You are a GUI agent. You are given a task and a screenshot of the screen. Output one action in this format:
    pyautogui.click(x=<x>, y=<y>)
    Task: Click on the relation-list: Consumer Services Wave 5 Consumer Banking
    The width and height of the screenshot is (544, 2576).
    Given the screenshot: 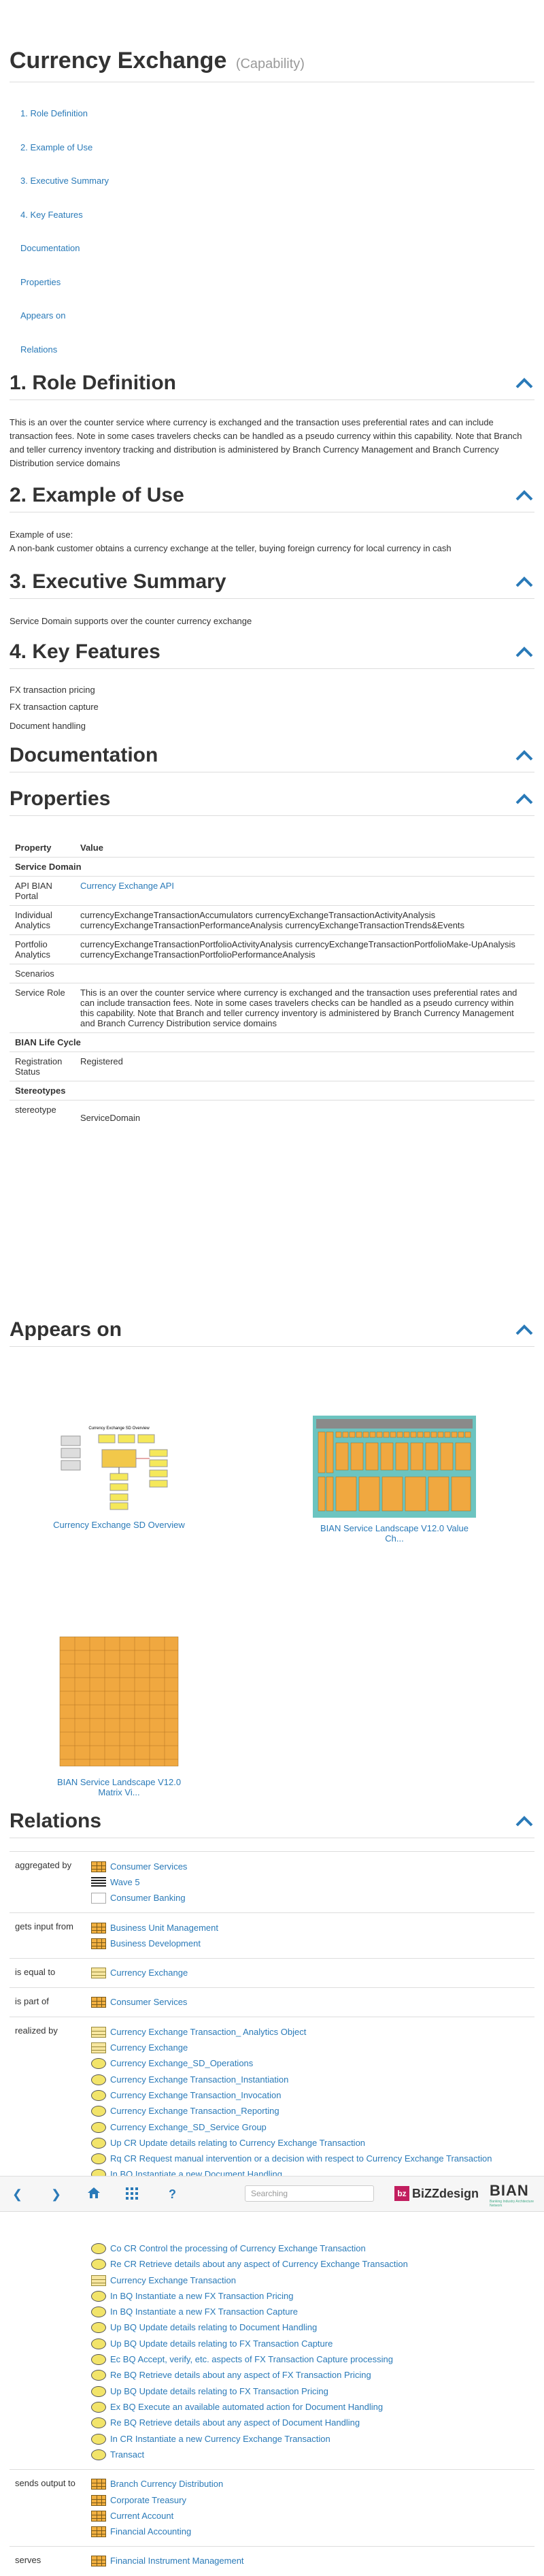 What is the action you would take?
    pyautogui.click(x=139, y=1882)
    